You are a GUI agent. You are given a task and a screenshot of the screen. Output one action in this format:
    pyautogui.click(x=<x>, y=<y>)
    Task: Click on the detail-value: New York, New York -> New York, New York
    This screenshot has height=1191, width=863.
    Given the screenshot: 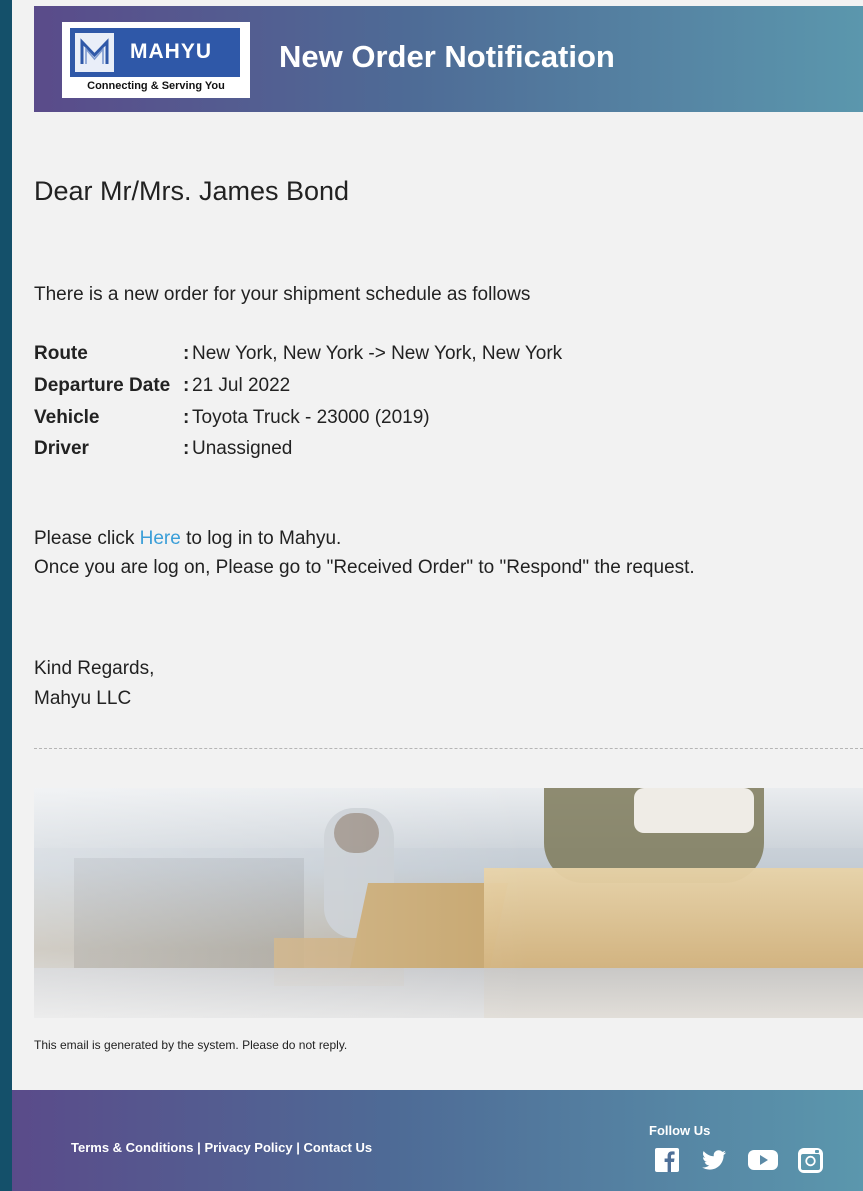 What is the action you would take?
    pyautogui.click(x=377, y=353)
    